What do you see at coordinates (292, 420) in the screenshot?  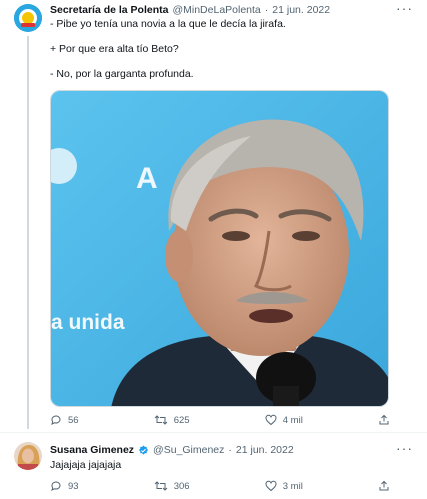 I see `like-count: 4 mil` at bounding box center [292, 420].